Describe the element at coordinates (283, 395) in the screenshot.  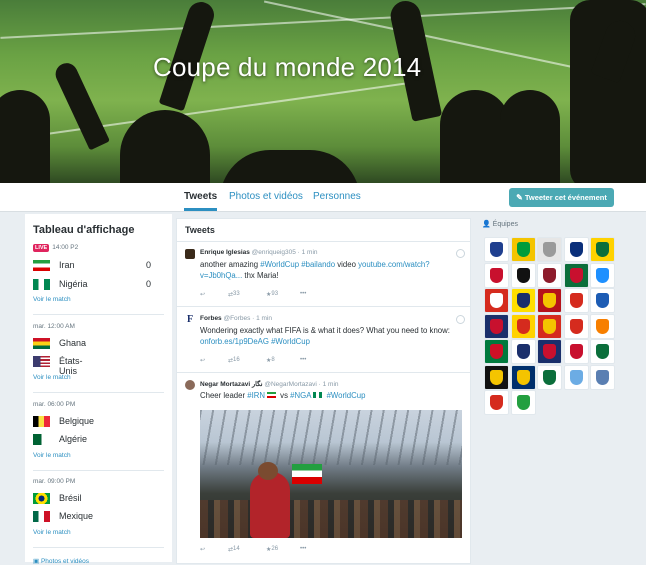
I see `tweet-text: Cheer leader #IRN vs #NGA #WorldCup` at that location.